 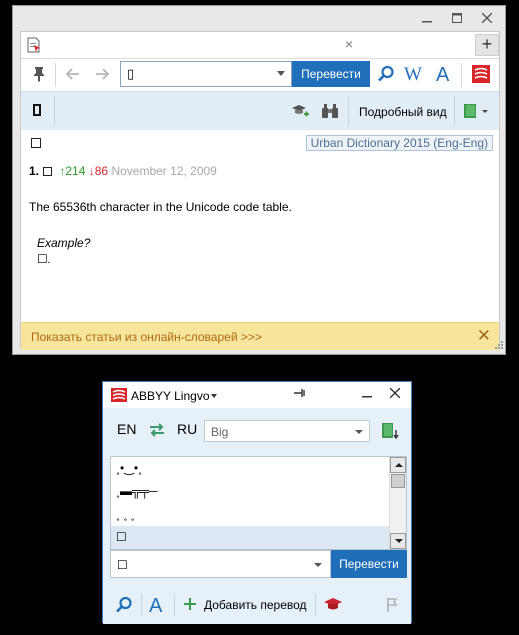 I want to click on online-dictionaries-bar: Показать статьи из онлайн-словарей >>> ✕, so click(x=260, y=336).